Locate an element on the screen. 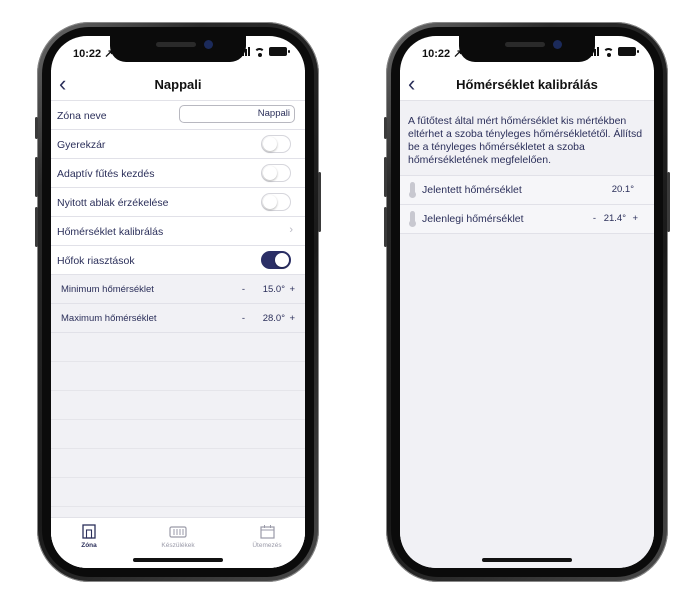  page-title: Nappali is located at coordinates (178, 84).